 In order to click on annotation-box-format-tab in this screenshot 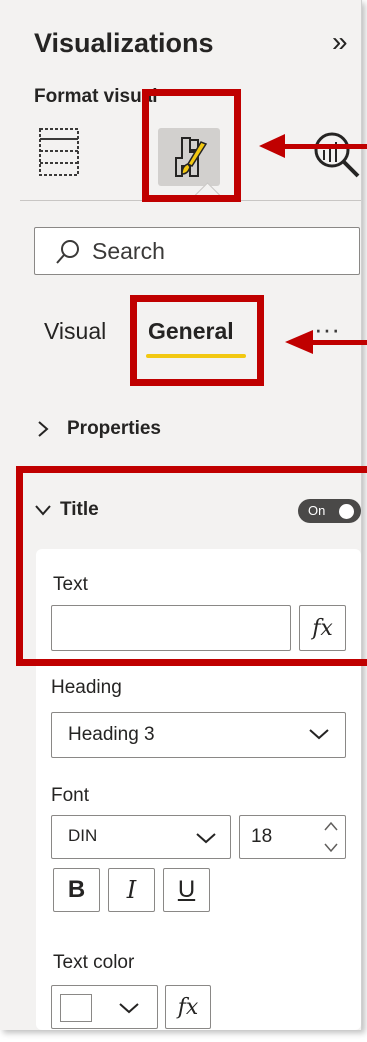, I will do `click(191, 145)`.